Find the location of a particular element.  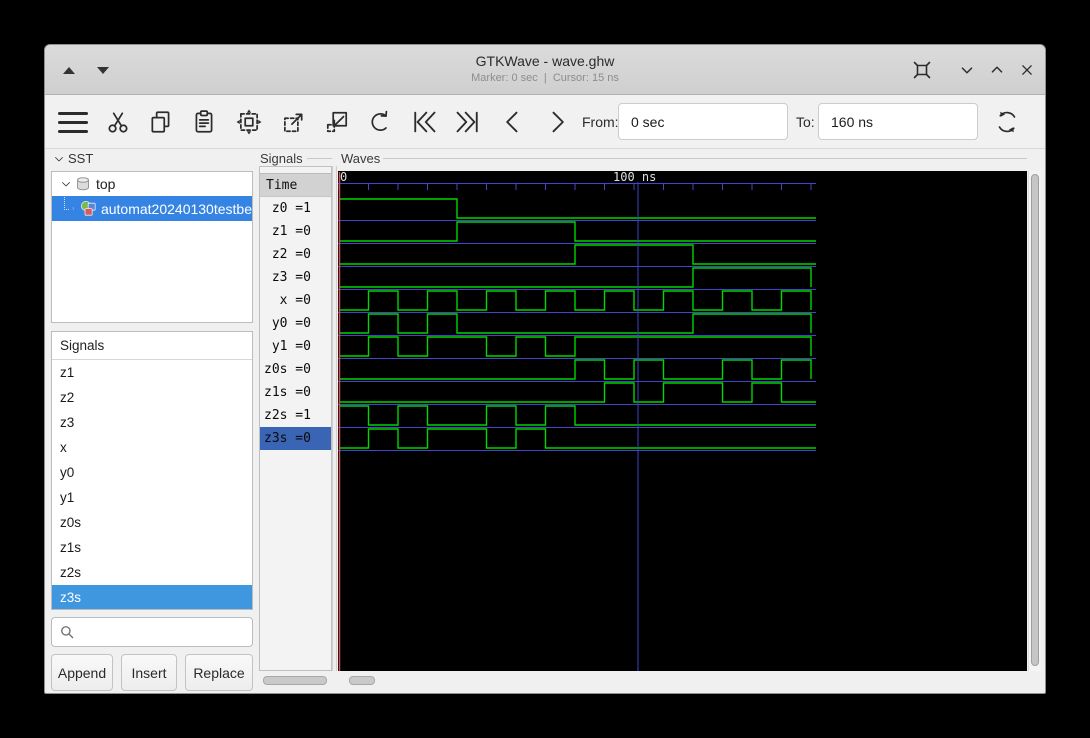

time-header: Time is located at coordinates (295, 185).